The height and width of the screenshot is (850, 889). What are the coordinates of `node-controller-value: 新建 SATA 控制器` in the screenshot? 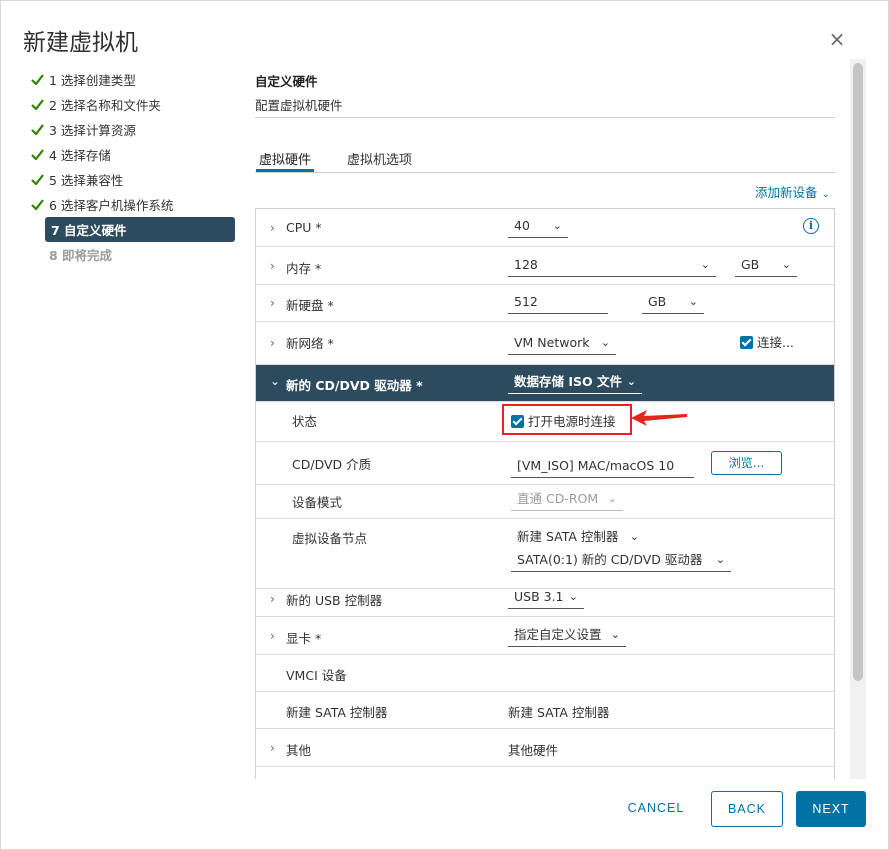 It's located at (568, 536).